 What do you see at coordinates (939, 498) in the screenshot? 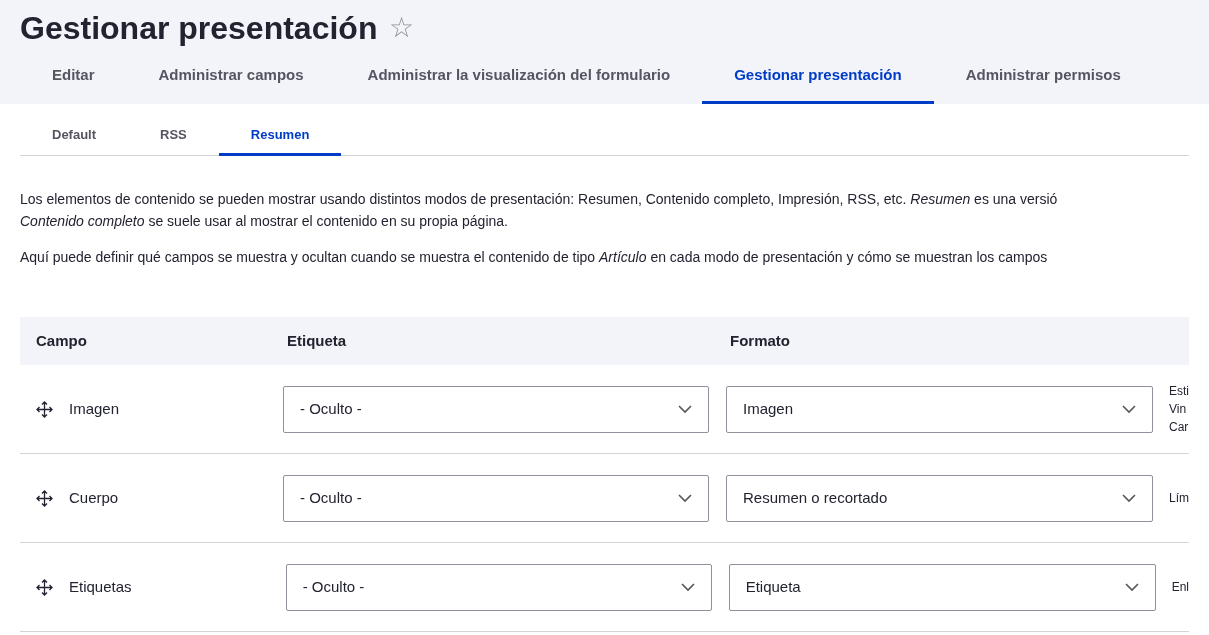
I see `select-field: Resumen o recortado` at bounding box center [939, 498].